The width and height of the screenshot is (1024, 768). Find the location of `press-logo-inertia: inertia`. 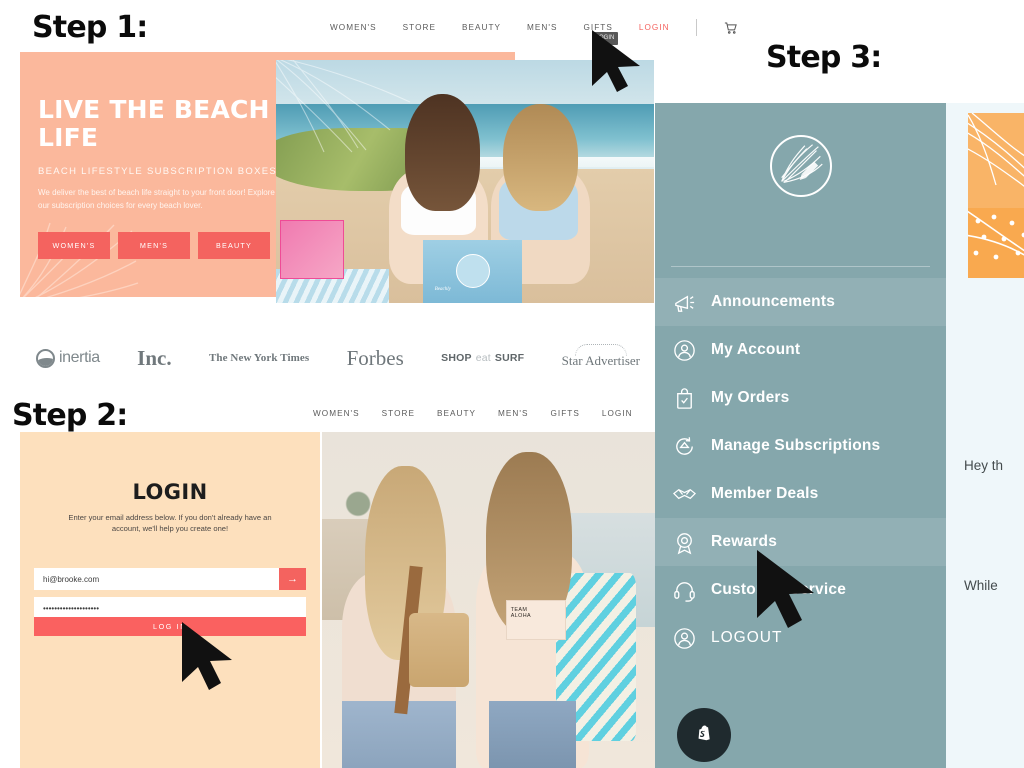

press-logo-inertia: inertia is located at coordinates (68, 358).